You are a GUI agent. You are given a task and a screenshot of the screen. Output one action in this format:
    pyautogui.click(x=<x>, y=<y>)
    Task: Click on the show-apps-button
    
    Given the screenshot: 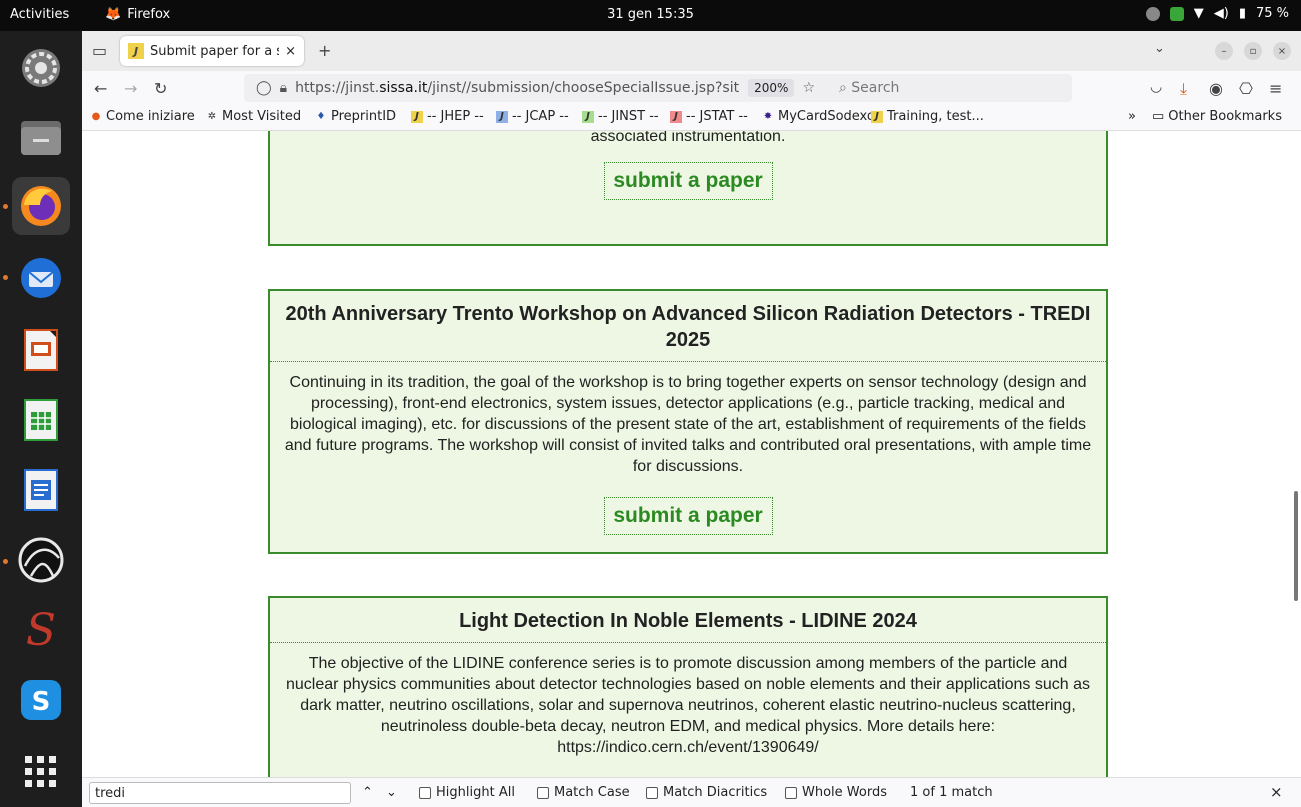 What is the action you would take?
    pyautogui.click(x=41, y=772)
    